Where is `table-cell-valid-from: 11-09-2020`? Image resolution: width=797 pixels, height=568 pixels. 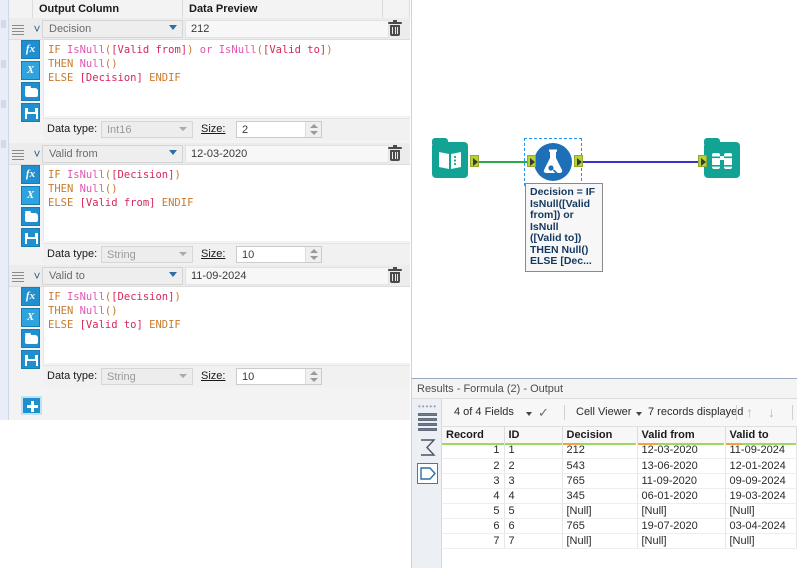 table-cell-valid-from: 11-09-2020 is located at coordinates (681, 481).